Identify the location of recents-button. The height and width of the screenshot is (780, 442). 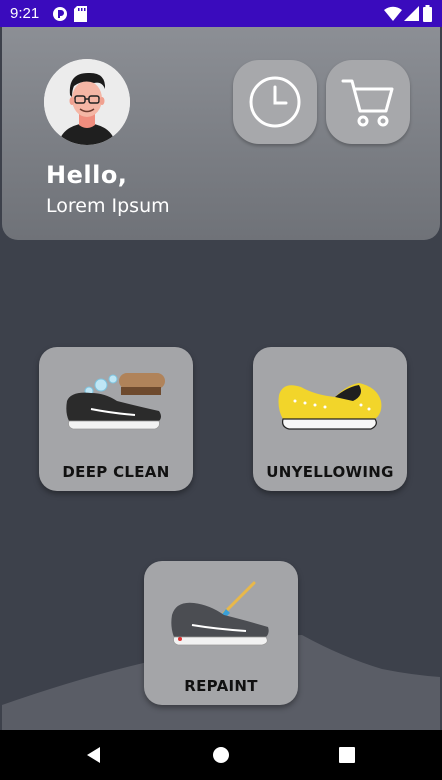
(347, 755).